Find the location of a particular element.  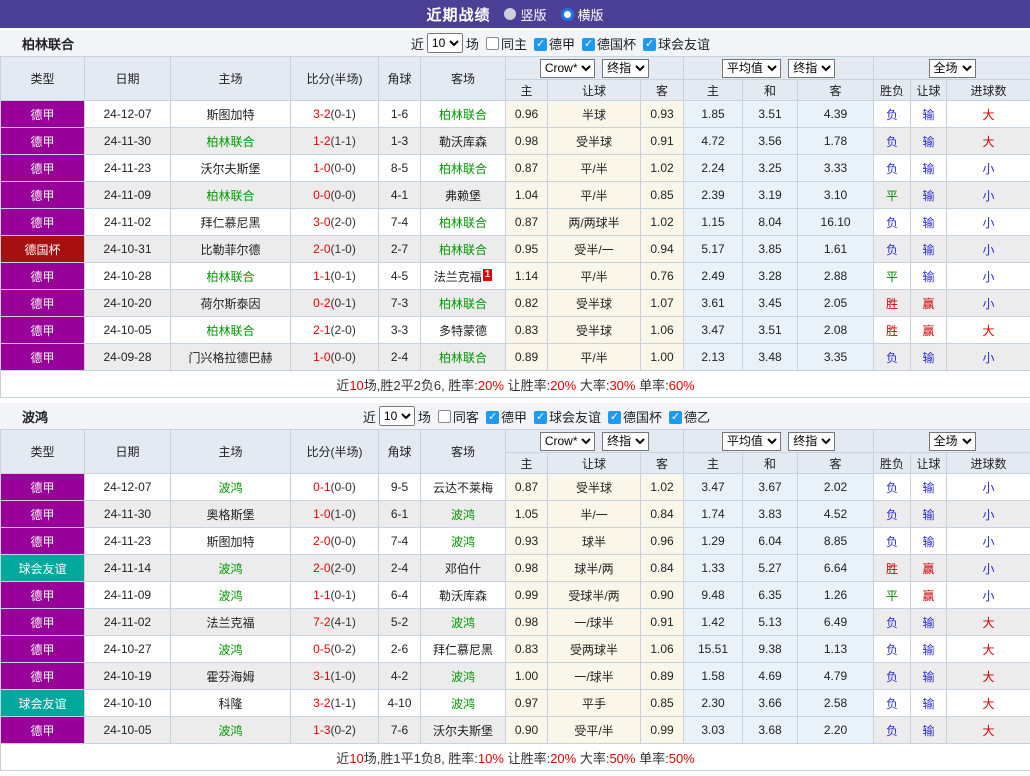

away-team-name: 云达不莱梅 is located at coordinates (463, 488).